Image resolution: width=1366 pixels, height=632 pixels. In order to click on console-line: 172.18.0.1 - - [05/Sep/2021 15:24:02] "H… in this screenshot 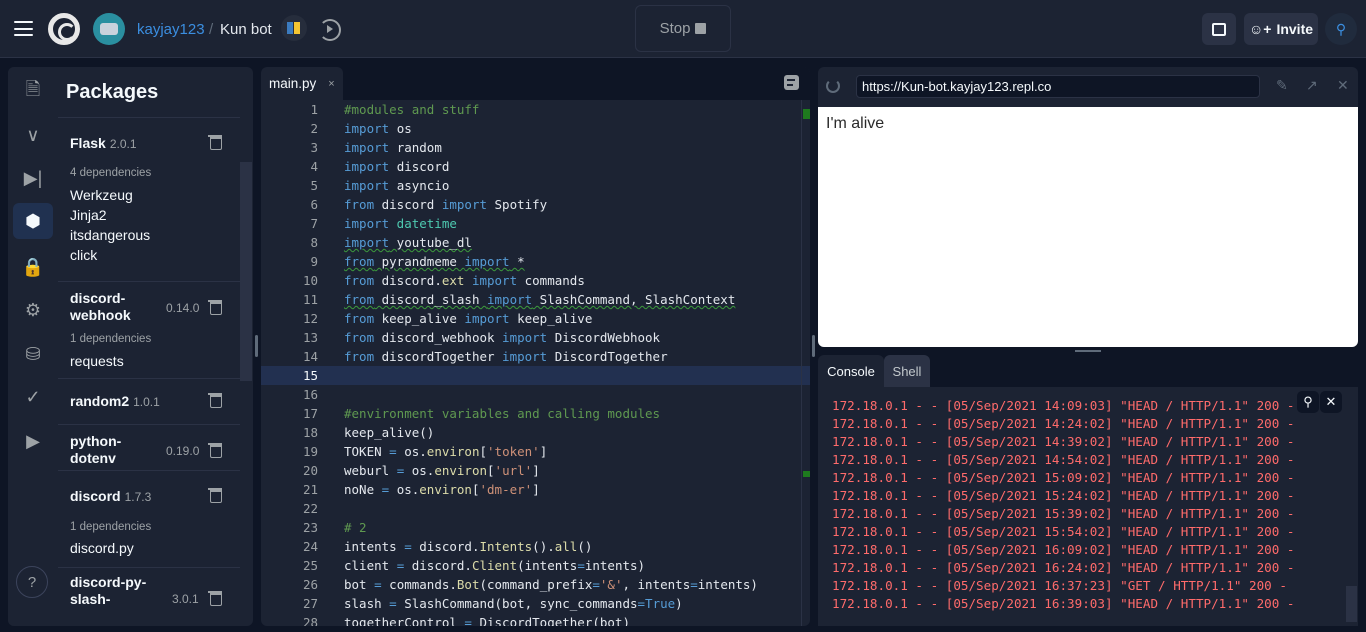, I will do `click(1063, 495)`.